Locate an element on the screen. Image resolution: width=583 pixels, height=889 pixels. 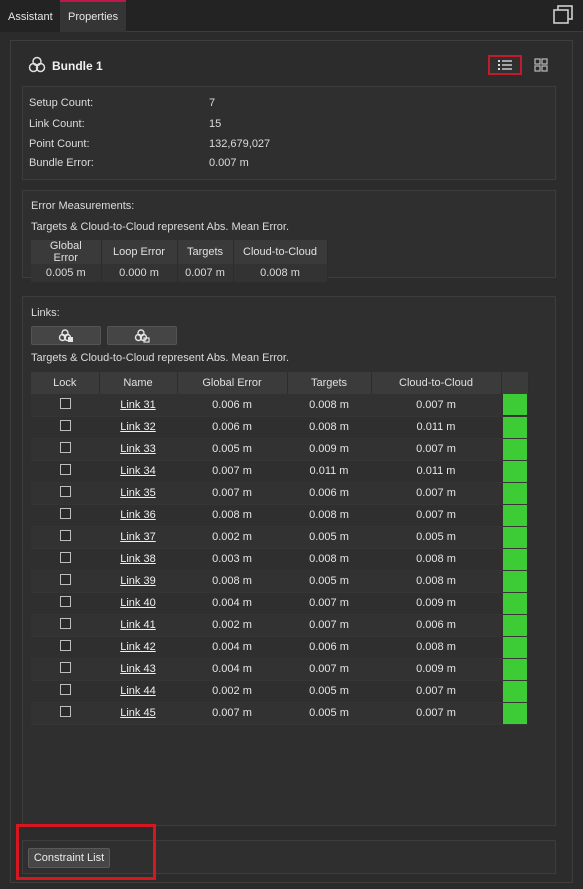
col-global-error: Global Error is located at coordinates (232, 383).